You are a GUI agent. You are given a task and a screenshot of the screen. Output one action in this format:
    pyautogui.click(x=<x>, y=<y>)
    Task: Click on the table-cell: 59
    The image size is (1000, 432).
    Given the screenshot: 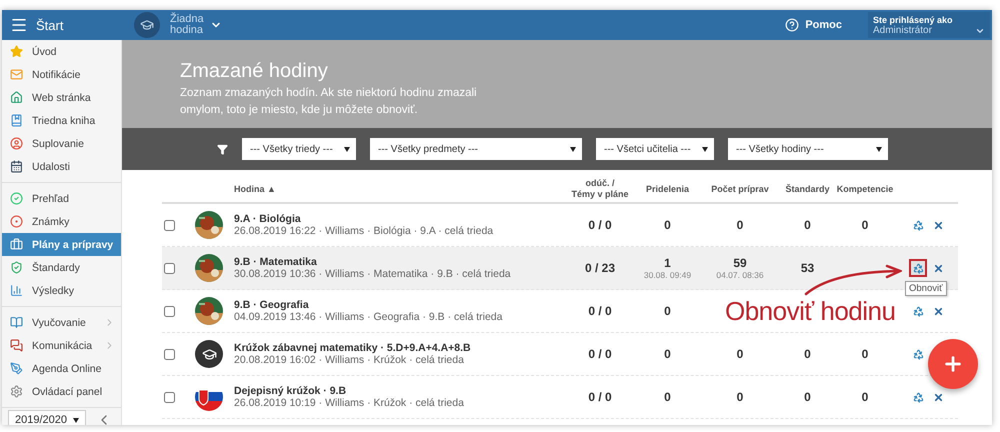 What is the action you would take?
    pyautogui.click(x=740, y=263)
    